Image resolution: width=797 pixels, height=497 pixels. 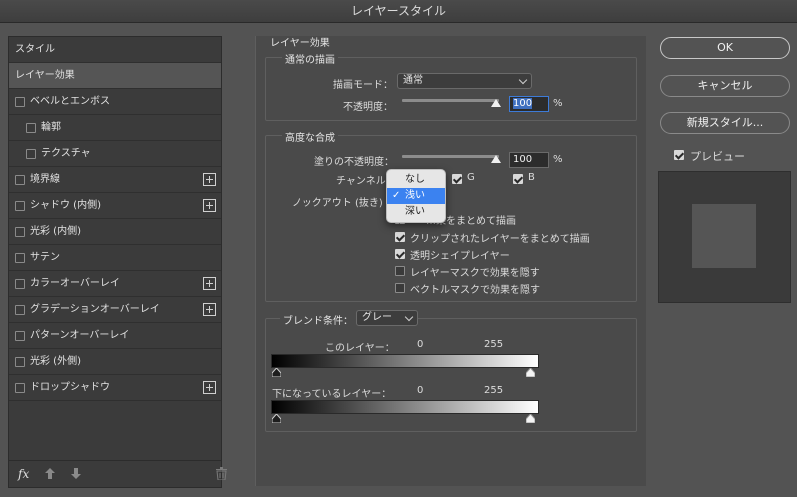 What do you see at coordinates (115, 388) in the screenshot?
I see `style-item-drop-shadow: ドロップシャドウ` at bounding box center [115, 388].